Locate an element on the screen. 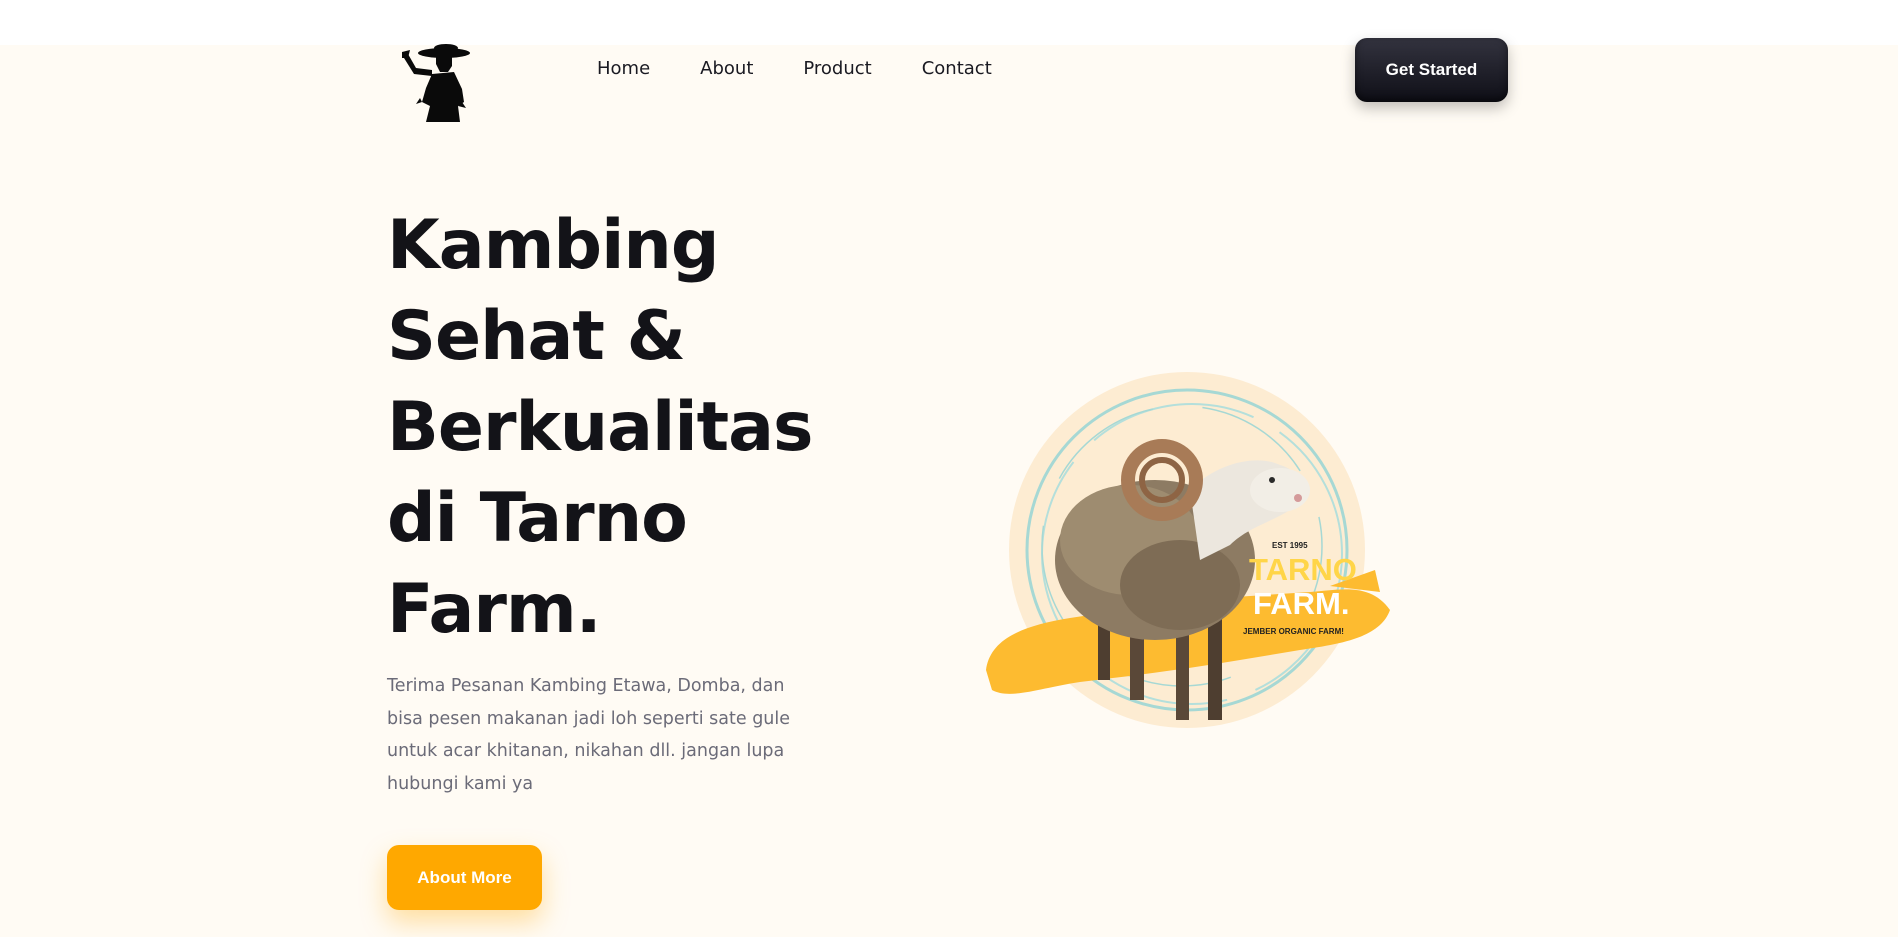  nav-product: Product is located at coordinates (837, 68).